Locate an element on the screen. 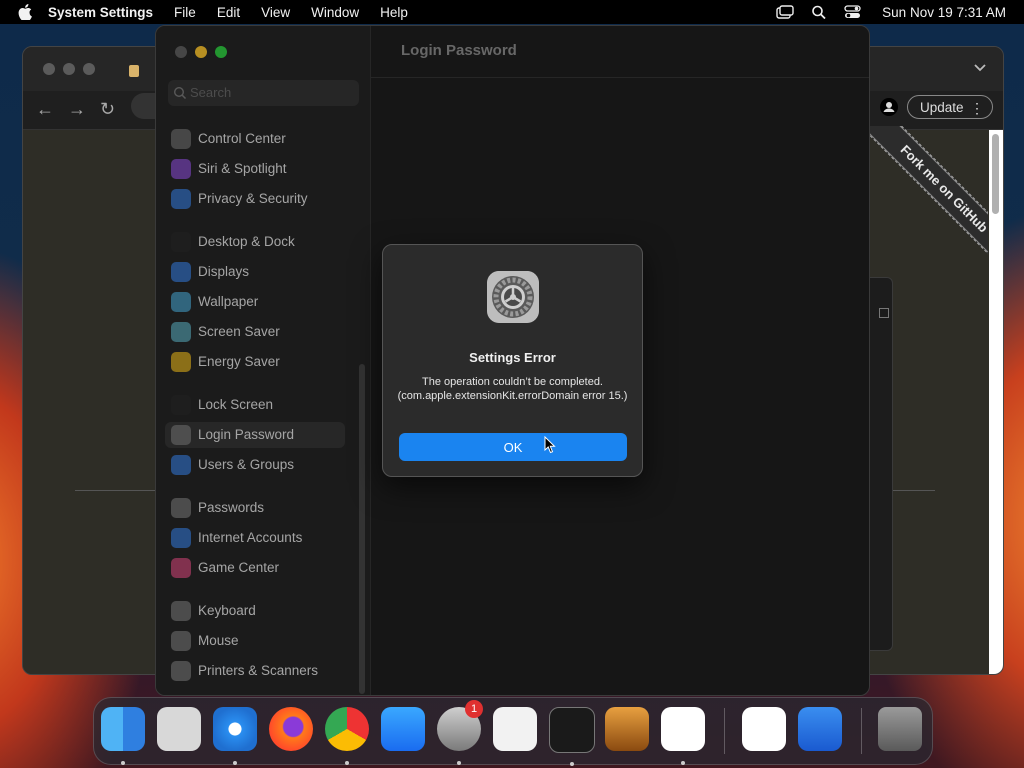 This screenshot has height=768, width=1024. sidebar-item-desktop-dock: Desktop & Dock is located at coordinates (255, 242).